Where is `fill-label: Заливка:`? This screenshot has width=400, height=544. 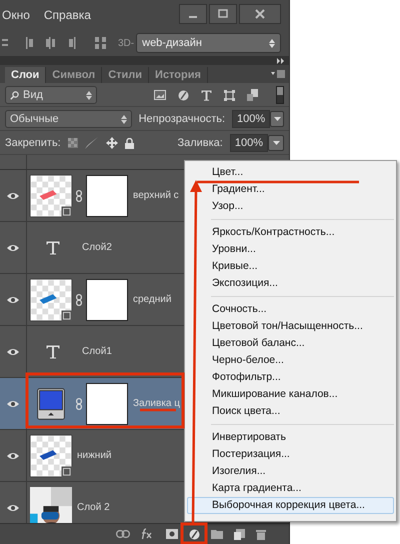 fill-label: Заливка: is located at coordinates (200, 143).